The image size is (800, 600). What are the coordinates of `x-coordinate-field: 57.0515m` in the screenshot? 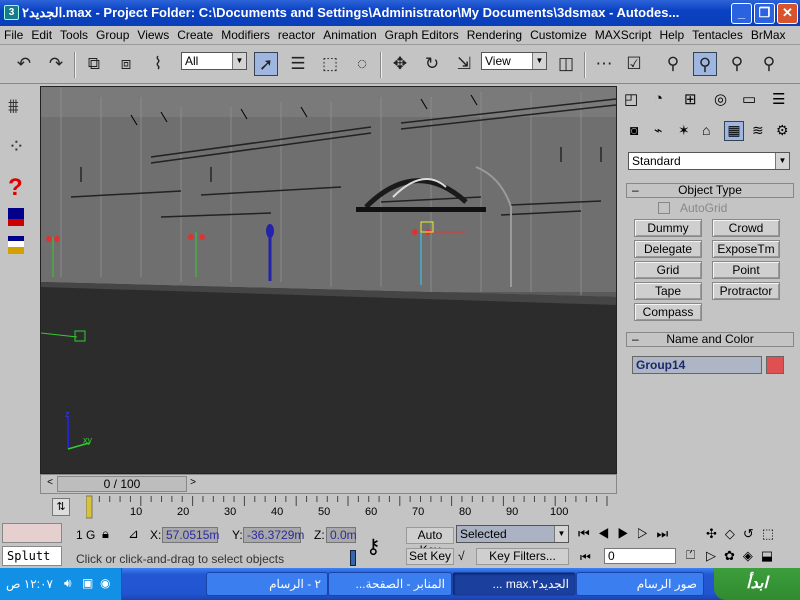 It's located at (190, 535).